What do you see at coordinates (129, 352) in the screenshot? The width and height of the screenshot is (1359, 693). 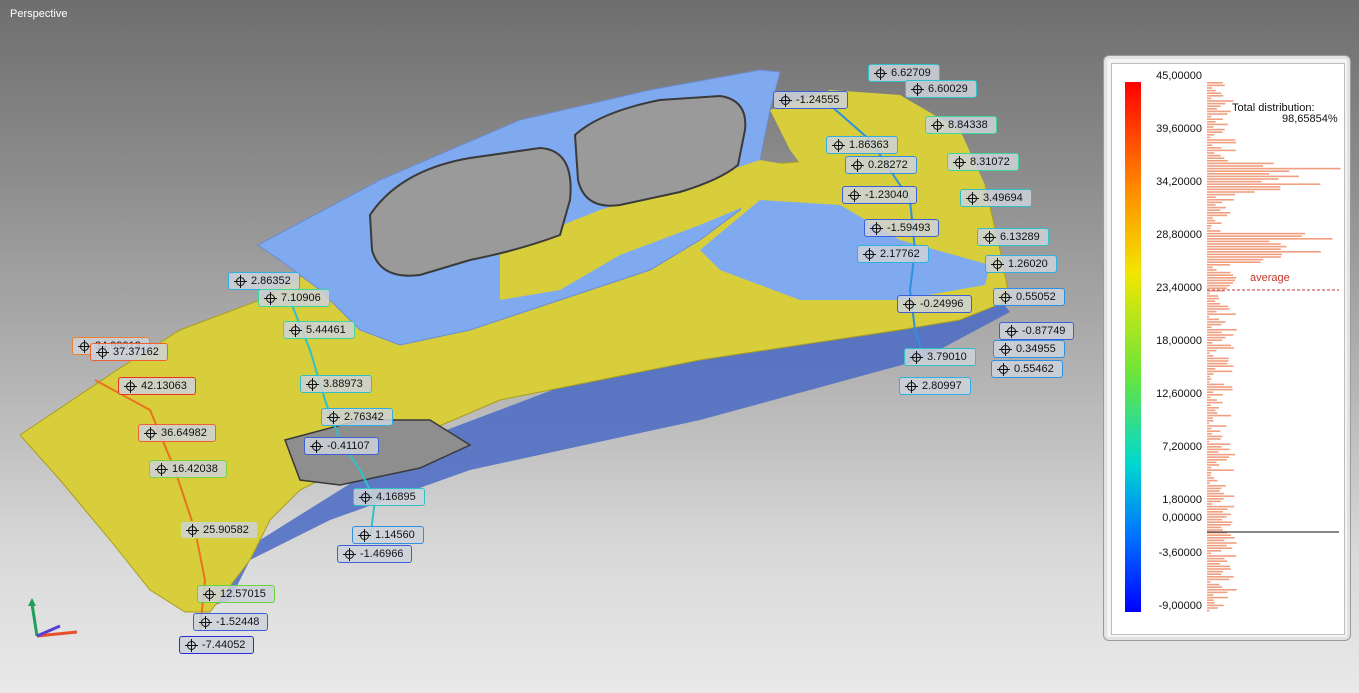 I see `measurement-point: 37.37162` at bounding box center [129, 352].